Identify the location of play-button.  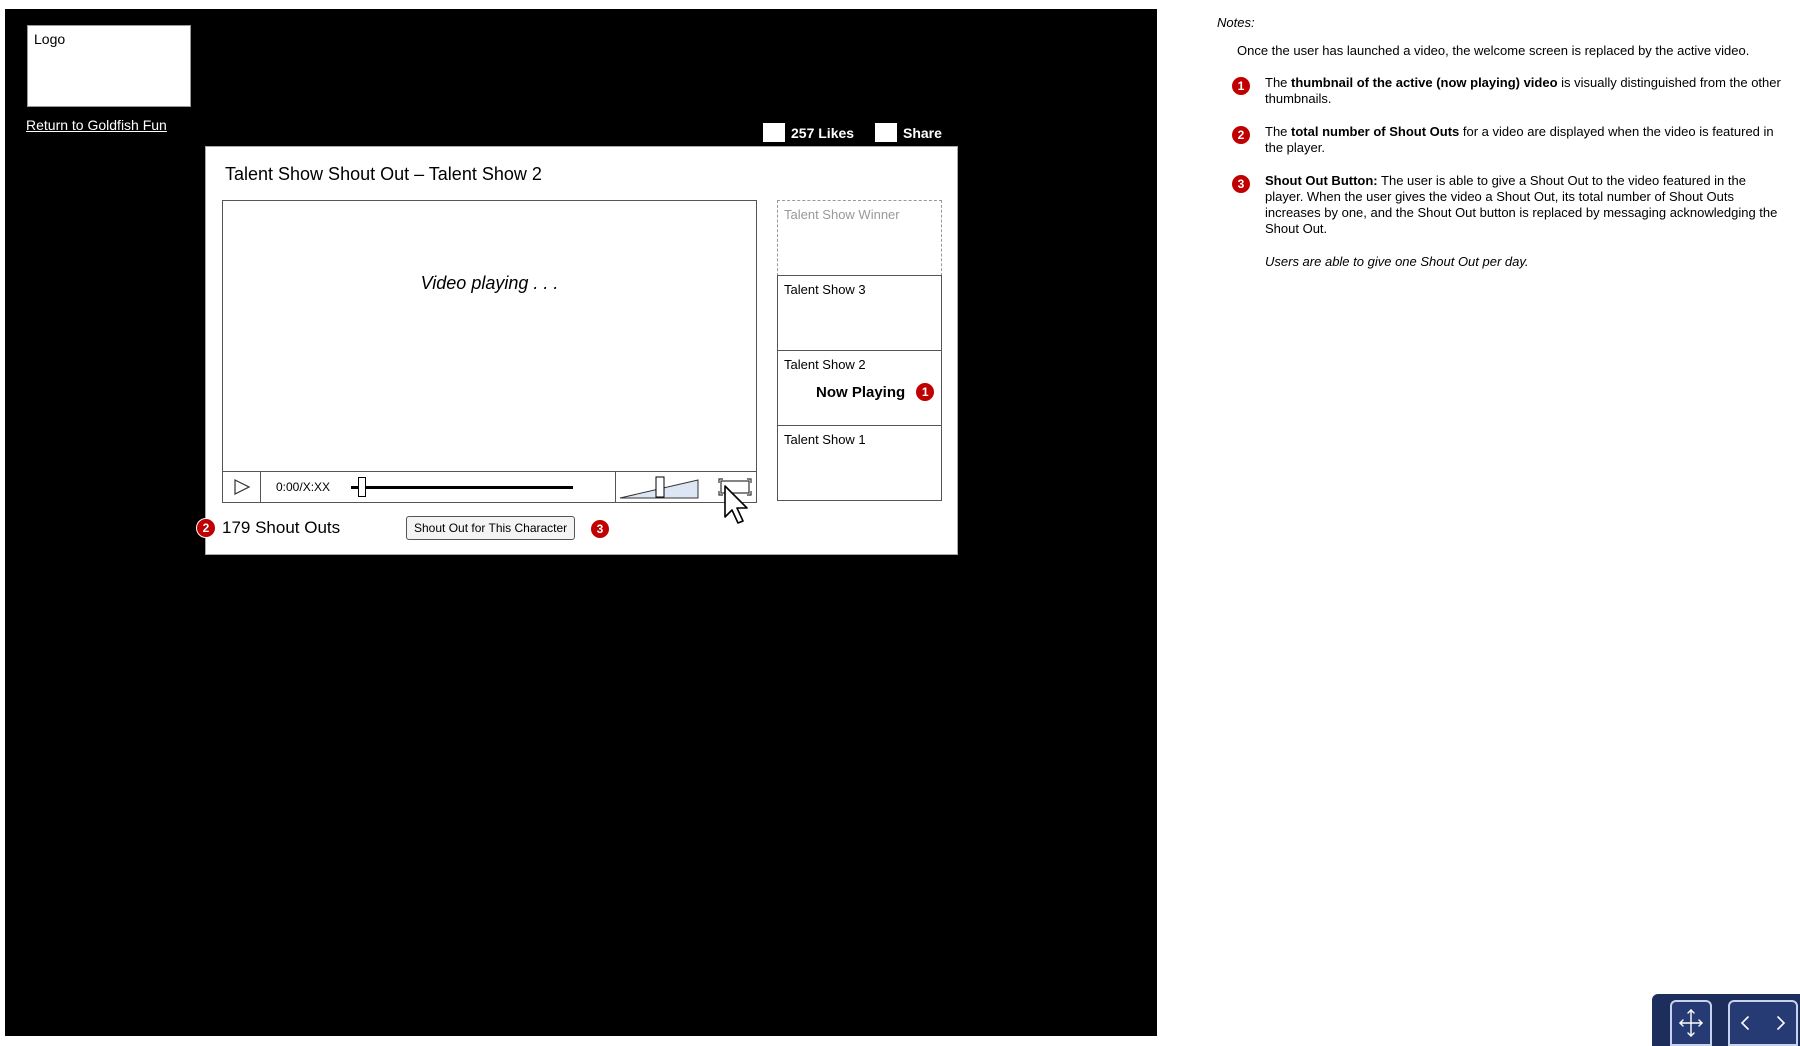
(242, 487).